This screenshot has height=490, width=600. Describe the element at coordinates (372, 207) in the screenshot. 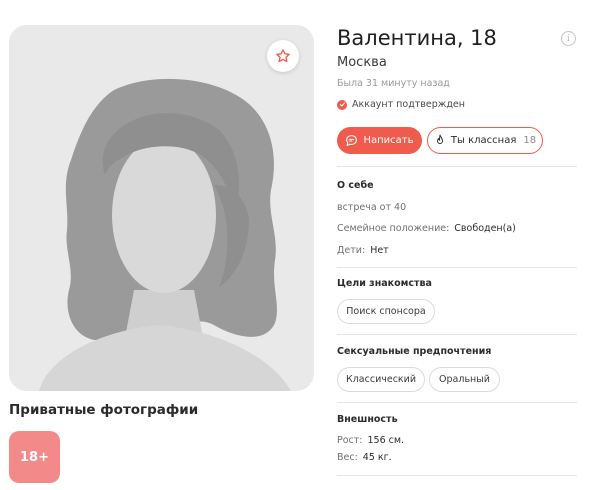

I see `about-text: встреча от 40` at that location.